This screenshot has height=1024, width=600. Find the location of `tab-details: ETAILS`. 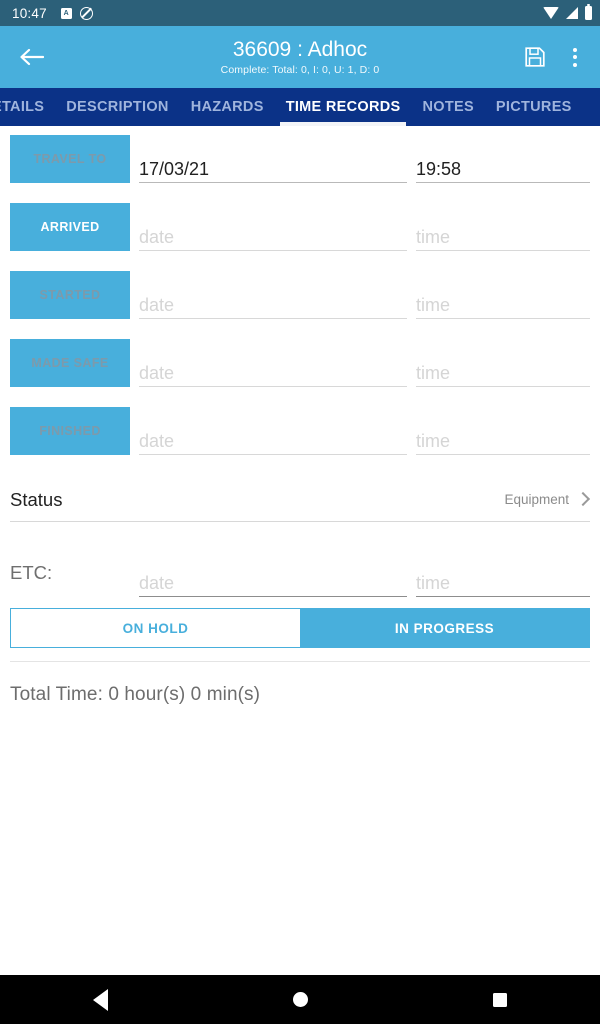

tab-details: ETAILS is located at coordinates (27, 107).